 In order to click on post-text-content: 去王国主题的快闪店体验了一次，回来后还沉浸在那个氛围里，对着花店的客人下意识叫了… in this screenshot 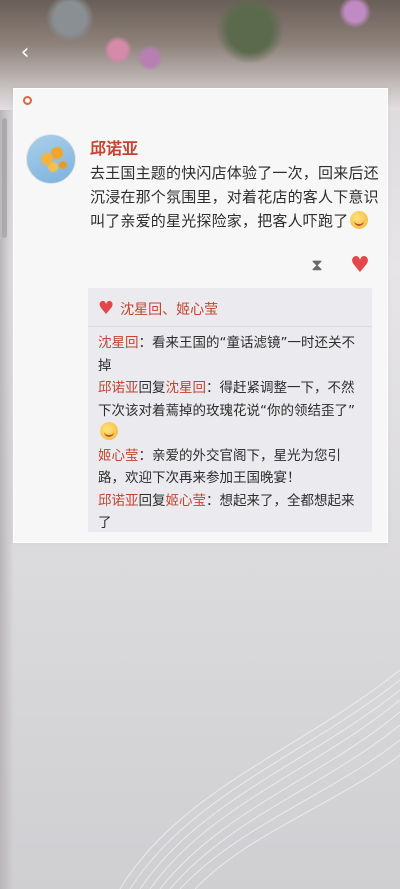, I will do `click(234, 197)`.